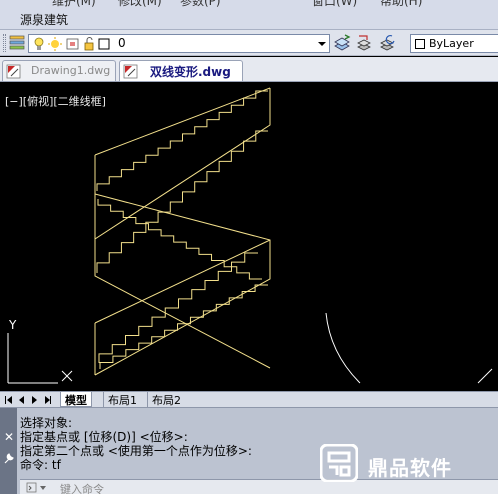 This screenshot has height=494, width=498. Describe the element at coordinates (249, 399) in the screenshot. I see `layout-tabs-bar: 模型 布局1 布局2` at that location.